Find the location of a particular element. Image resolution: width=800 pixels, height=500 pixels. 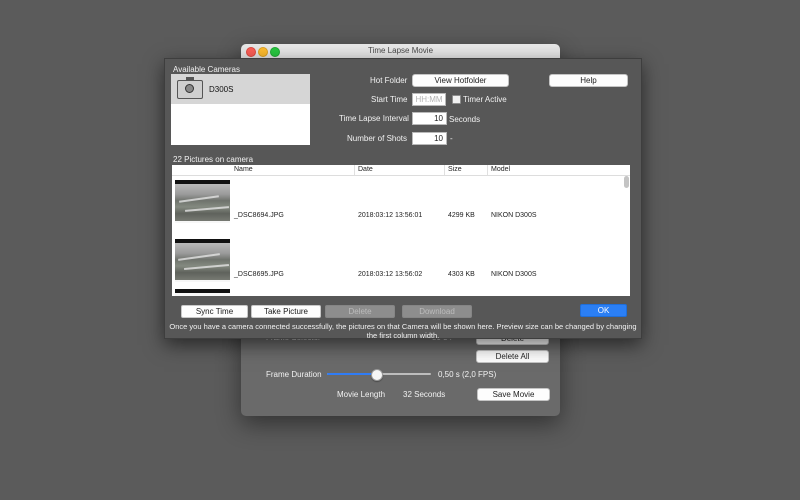

shots-input: 10 is located at coordinates (429, 138).